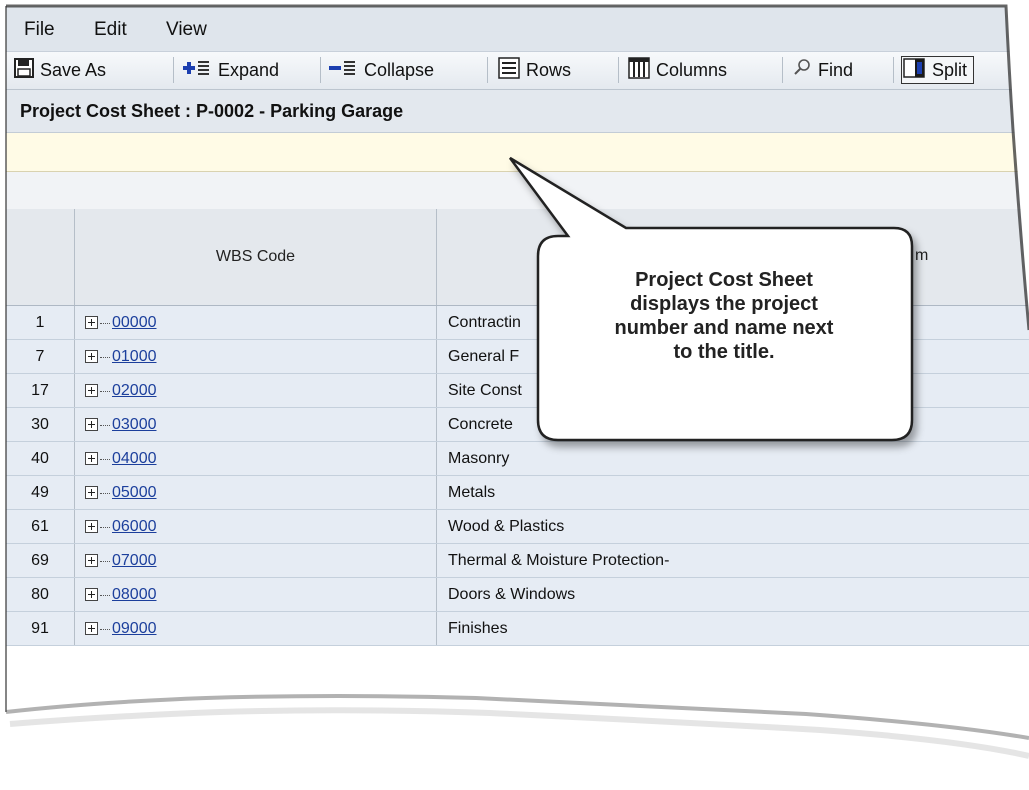 The height and width of the screenshot is (790, 1029). Describe the element at coordinates (256, 560) in the screenshot. I see `wbs-cell: 07000` at that location.